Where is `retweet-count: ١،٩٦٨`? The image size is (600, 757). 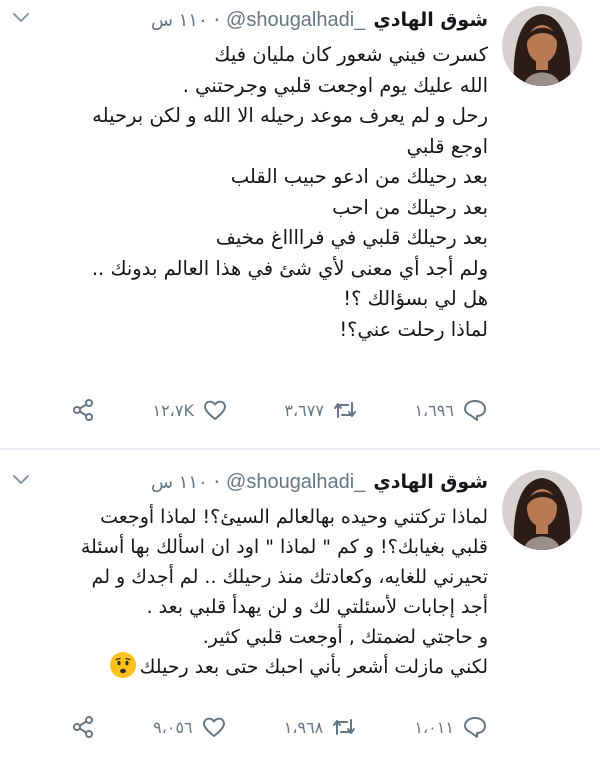 retweet-count: ١،٩٦٨ is located at coordinates (303, 727).